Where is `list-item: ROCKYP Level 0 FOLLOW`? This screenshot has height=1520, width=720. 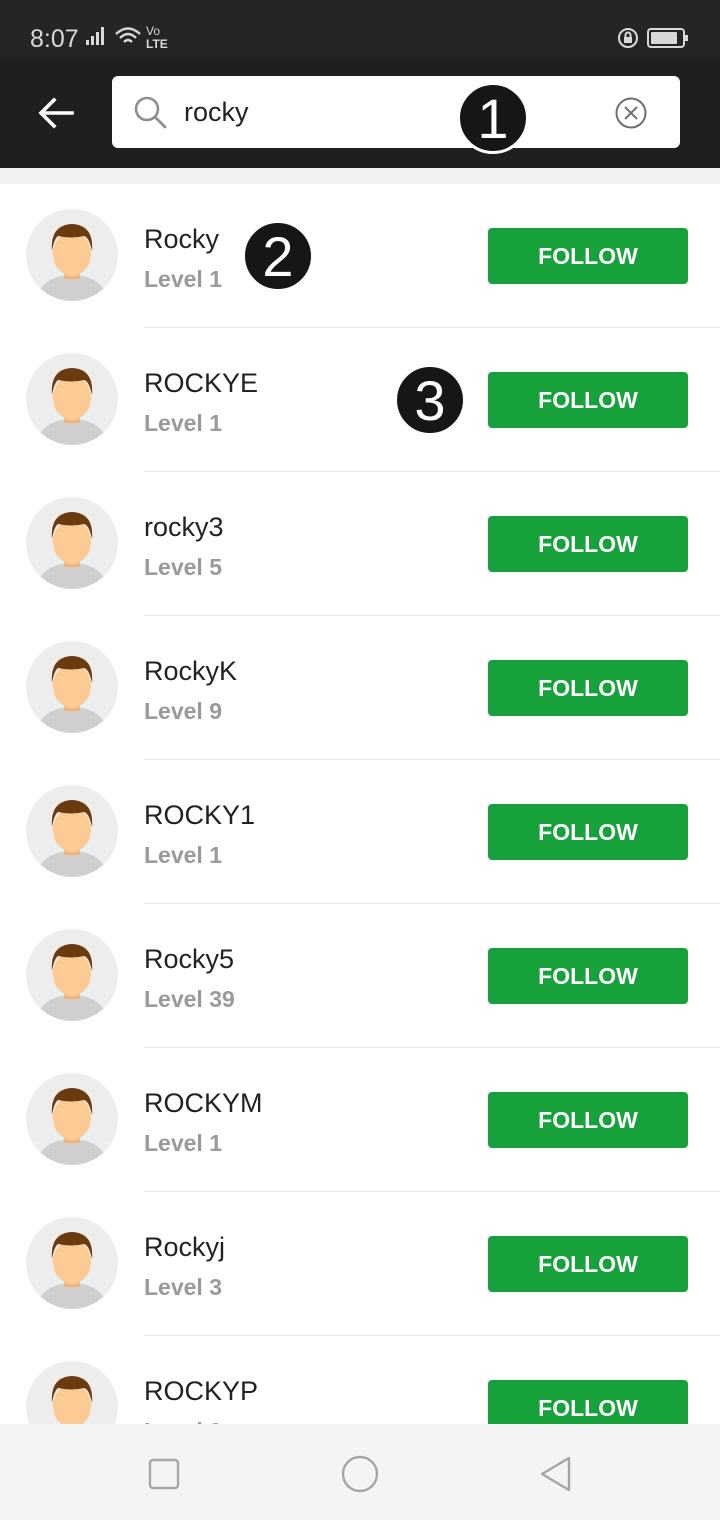
list-item: ROCKYP Level 0 FOLLOW is located at coordinates (360, 1380).